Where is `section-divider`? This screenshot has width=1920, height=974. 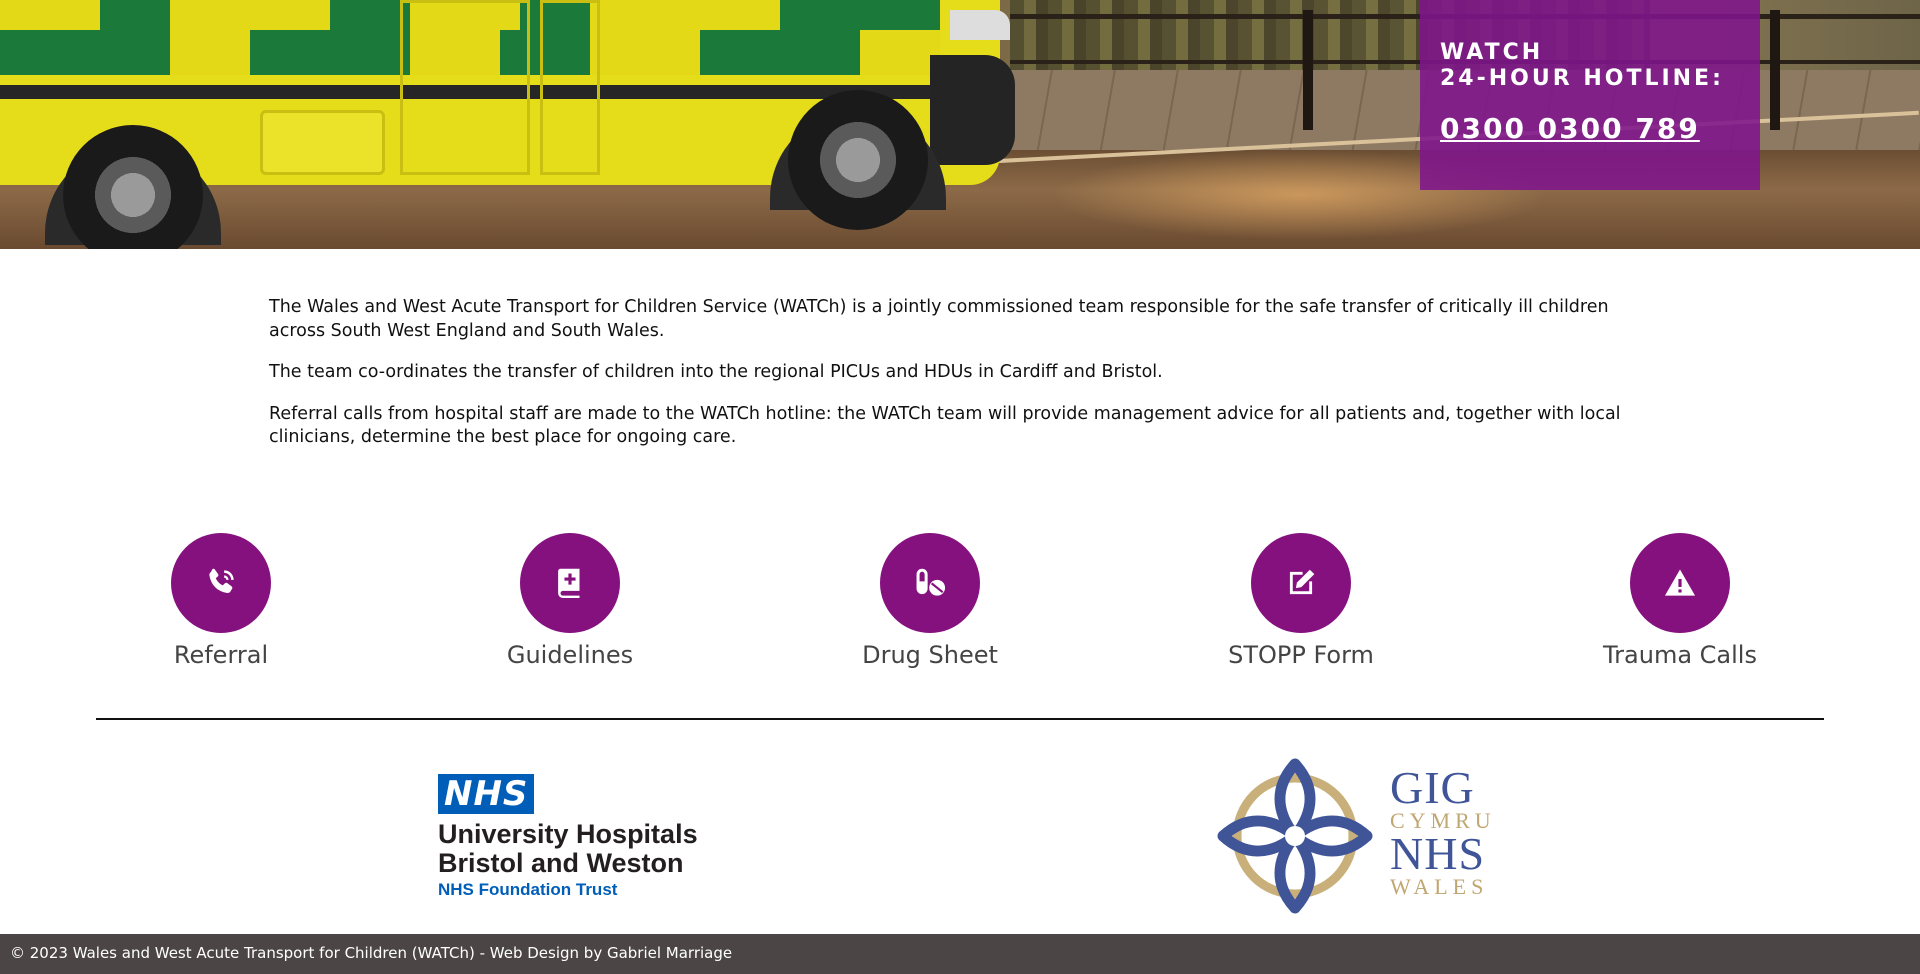 section-divider is located at coordinates (960, 719).